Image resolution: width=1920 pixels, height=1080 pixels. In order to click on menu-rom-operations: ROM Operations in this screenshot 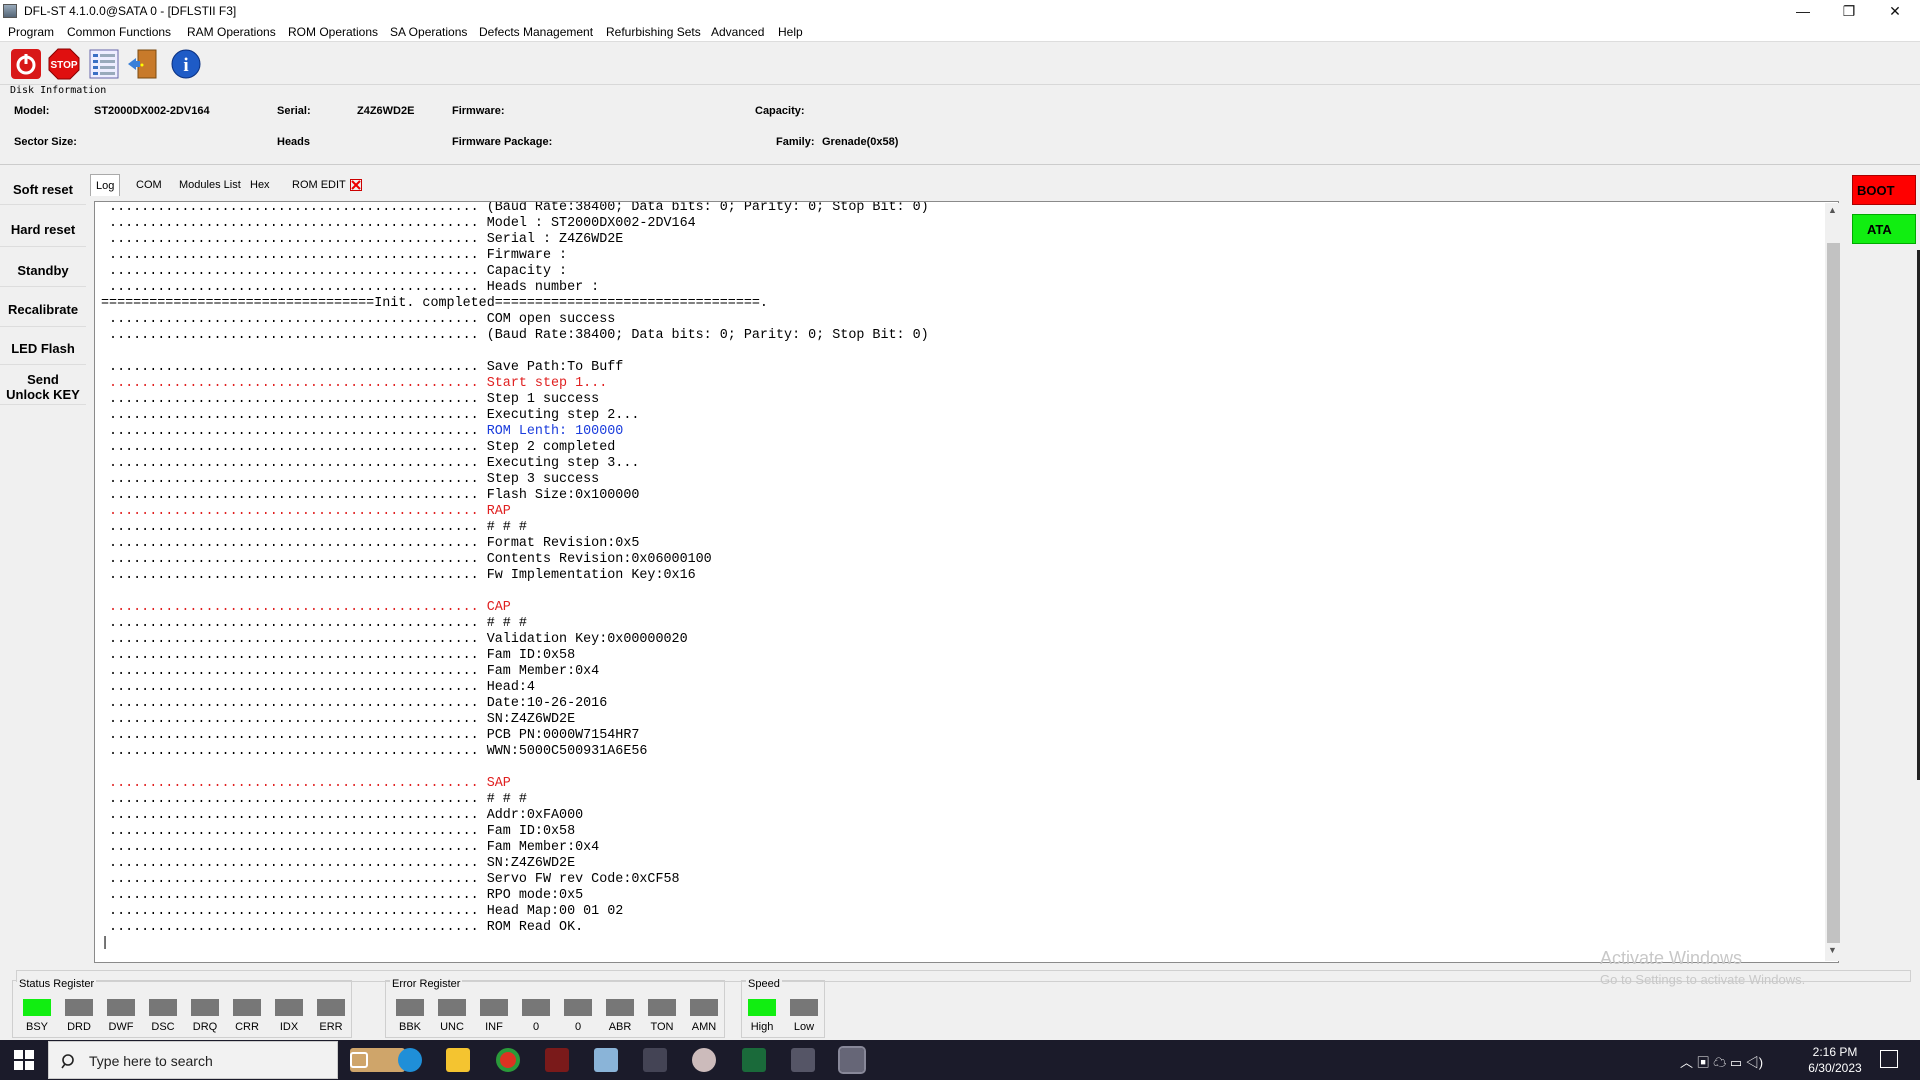, I will do `click(333, 32)`.